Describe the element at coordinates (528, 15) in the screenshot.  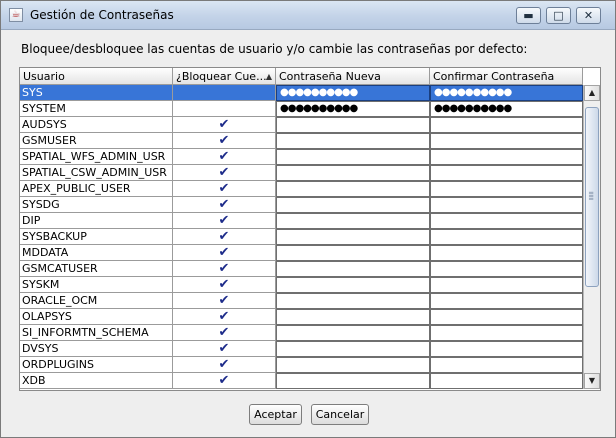
I see `minimize-button: ▬` at that location.